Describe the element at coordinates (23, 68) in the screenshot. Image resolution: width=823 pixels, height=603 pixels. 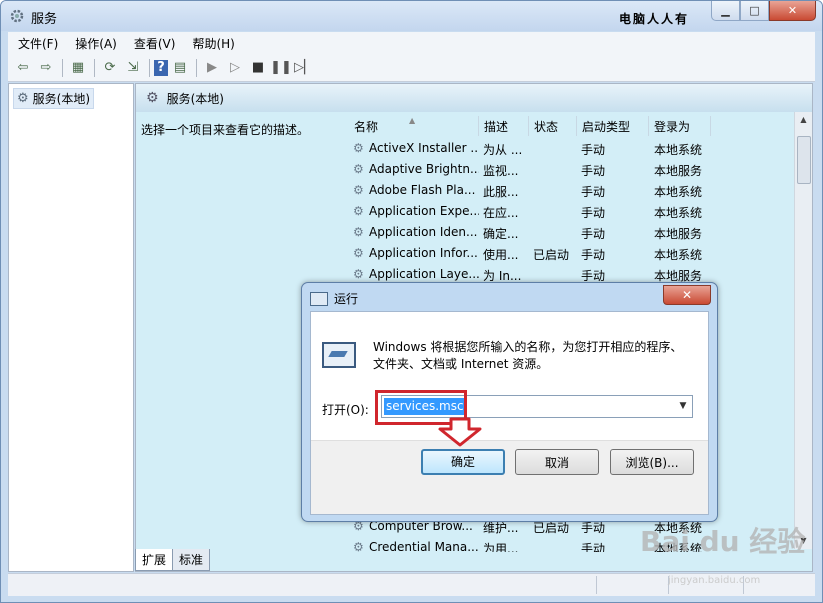
I see `back-arrow-icon: ⇦` at that location.